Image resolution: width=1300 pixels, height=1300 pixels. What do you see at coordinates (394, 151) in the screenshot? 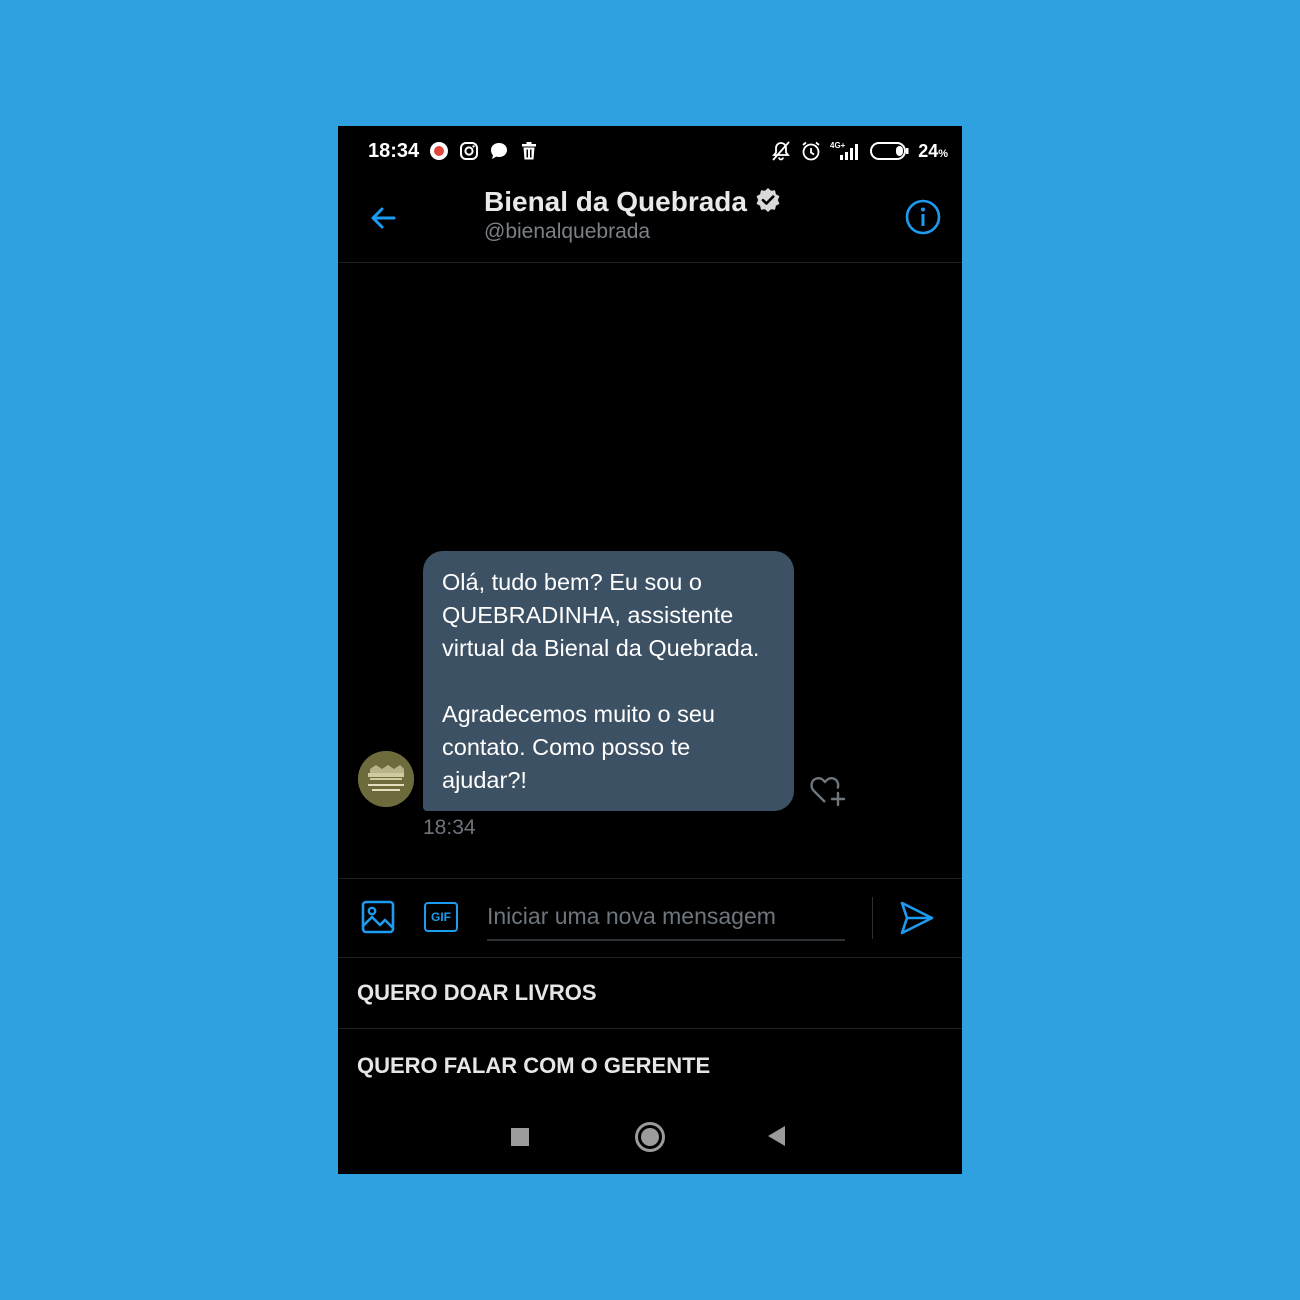
I see `status-time: 18:34` at bounding box center [394, 151].